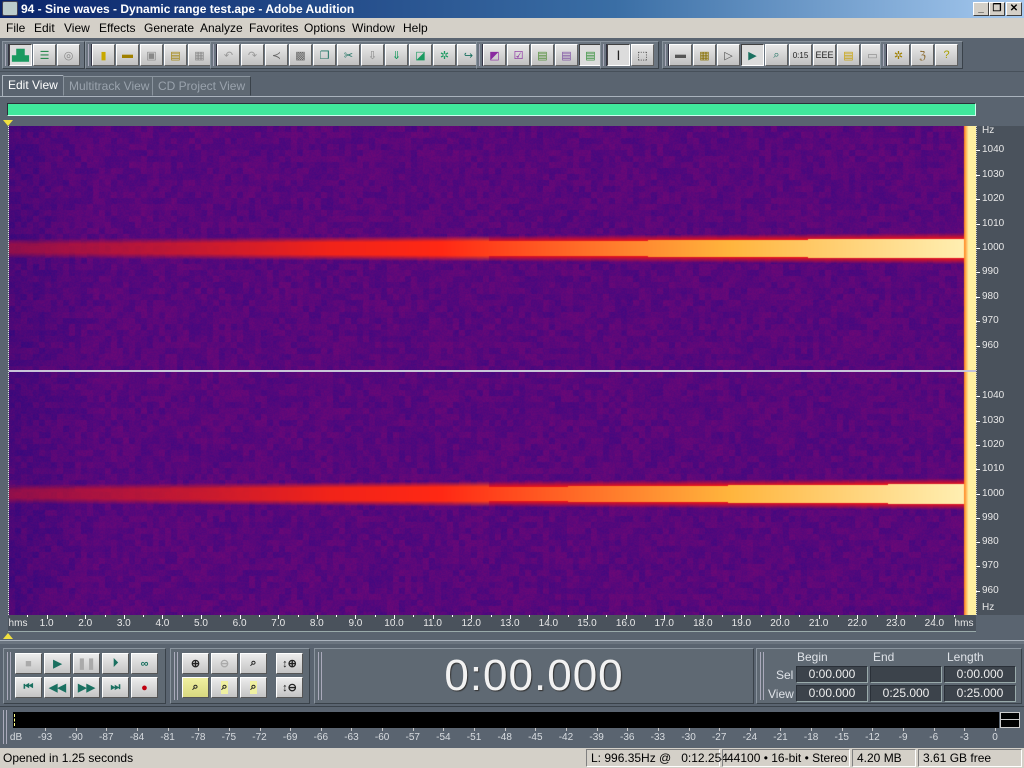  I want to click on tab-multitrack-view: Multitrack View, so click(109, 86).